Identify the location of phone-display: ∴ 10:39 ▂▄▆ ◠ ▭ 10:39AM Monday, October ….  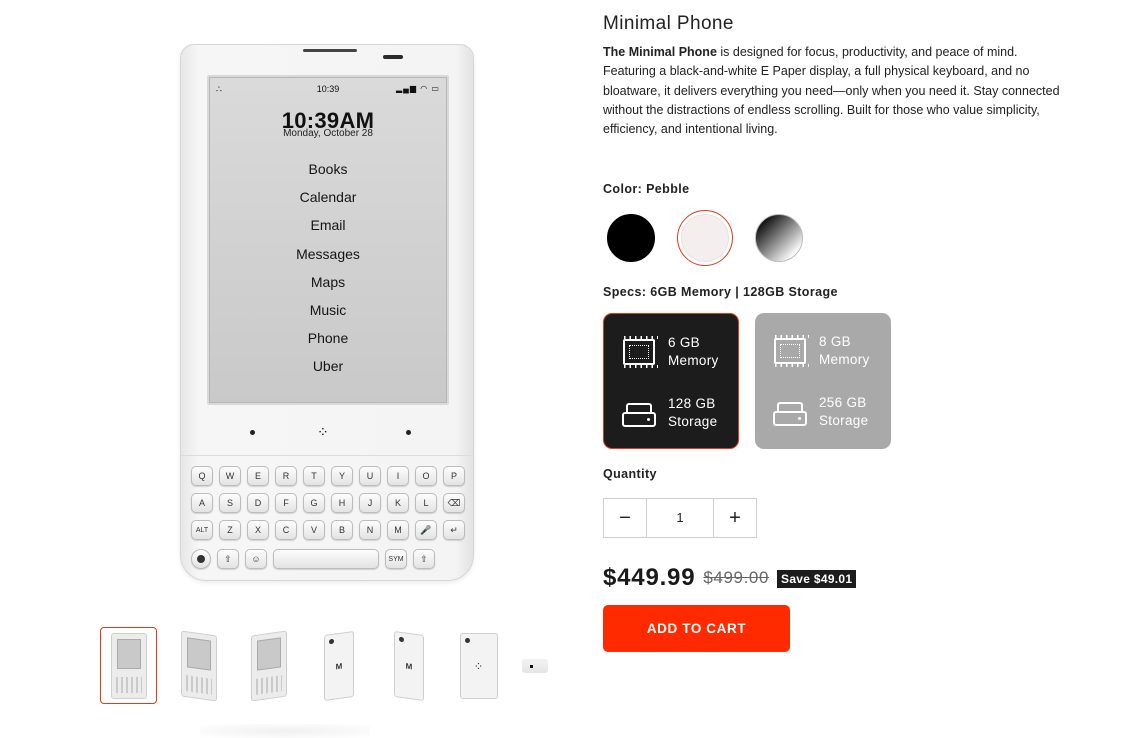
(328, 240).